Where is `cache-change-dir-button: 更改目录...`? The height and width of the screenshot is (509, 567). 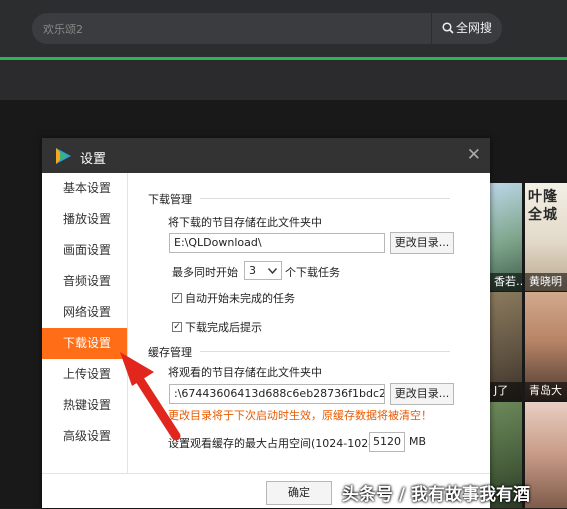 cache-change-dir-button: 更改目录... is located at coordinates (422, 394).